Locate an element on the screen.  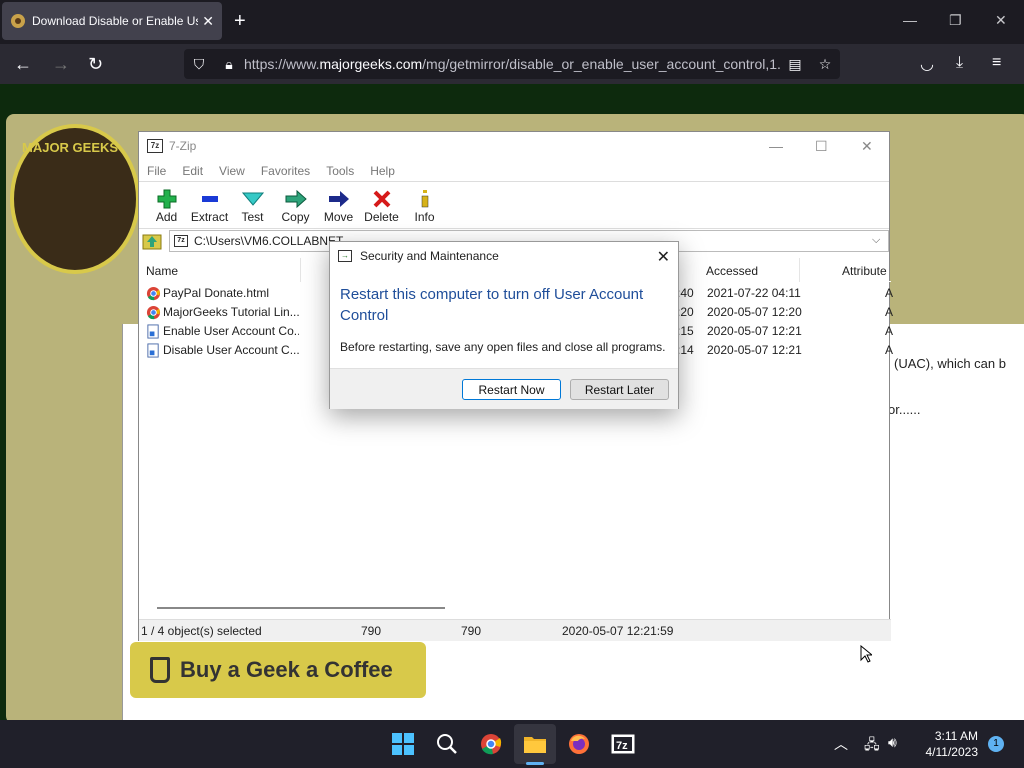
taskbar-clock: 3:11 AM 4/11/2023 is located at coordinates (946, 744).